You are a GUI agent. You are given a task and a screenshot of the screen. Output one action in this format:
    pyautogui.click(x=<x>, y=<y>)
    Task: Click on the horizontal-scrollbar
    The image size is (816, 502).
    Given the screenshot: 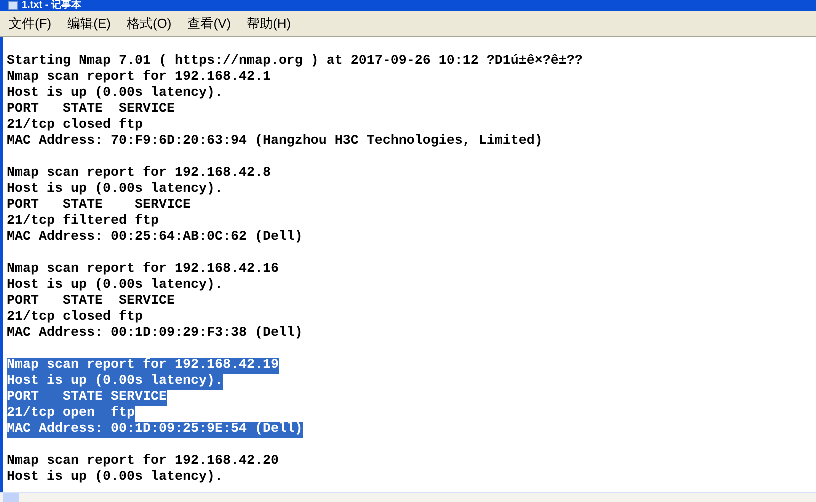 What is the action you would take?
    pyautogui.click(x=408, y=497)
    